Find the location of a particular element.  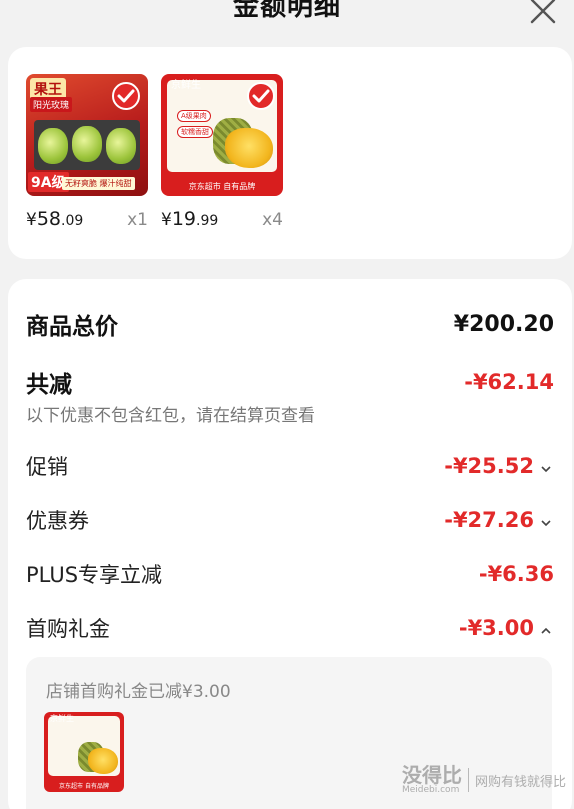

durian-product-thumbnail: 京鲜生 京东超市 自有品牌 is located at coordinates (84, 752).